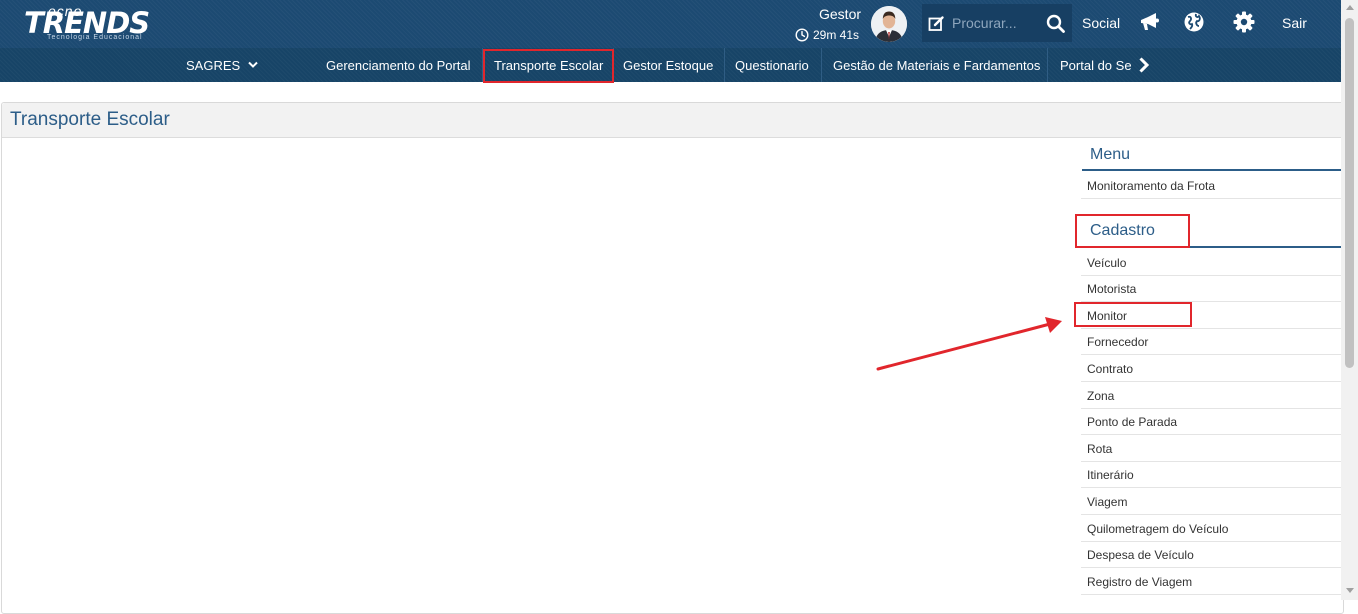 Image resolution: width=1358 pixels, height=614 pixels. What do you see at coordinates (836, 35) in the screenshot?
I see `session-timer-text: 29m 41s` at bounding box center [836, 35].